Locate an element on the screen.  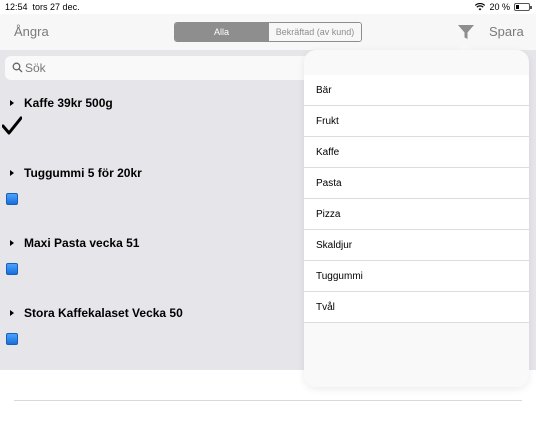
filter-option: Bär is located at coordinates (416, 90).